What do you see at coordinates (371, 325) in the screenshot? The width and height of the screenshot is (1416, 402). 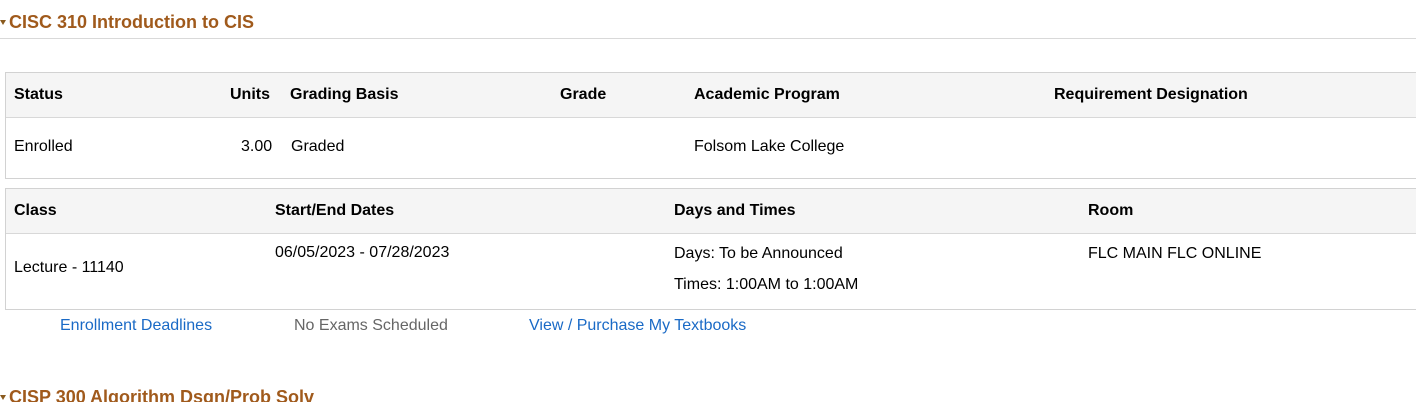 I see `exams-status-text: No Exams Scheduled` at bounding box center [371, 325].